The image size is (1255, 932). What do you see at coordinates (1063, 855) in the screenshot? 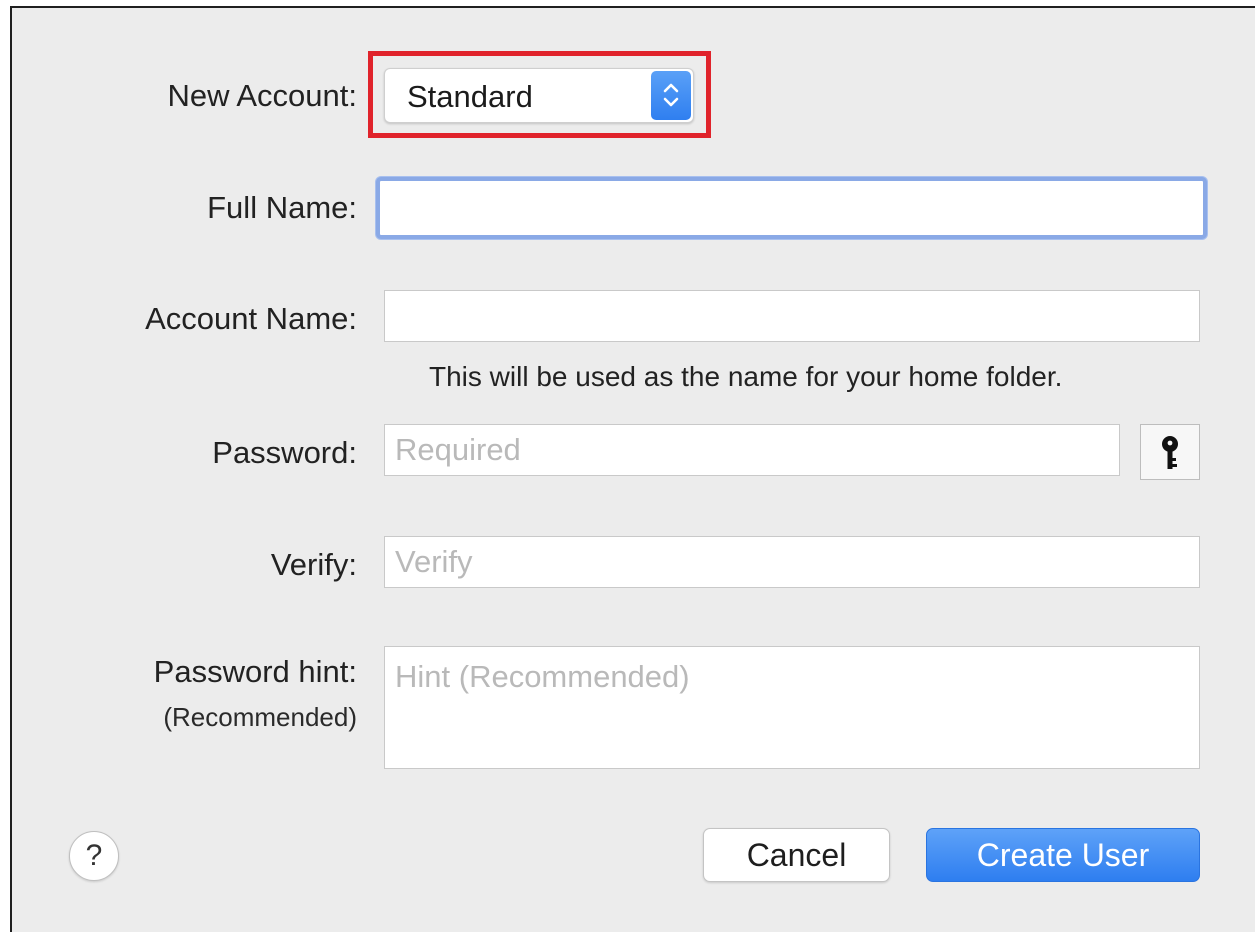
I see `create-user-button: Create User` at bounding box center [1063, 855].